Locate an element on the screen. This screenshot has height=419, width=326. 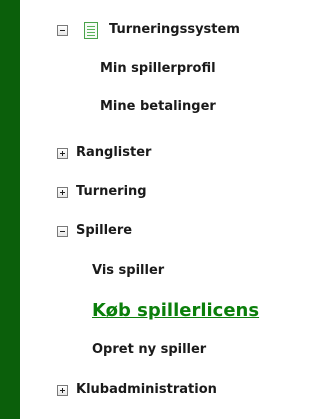
active-link-label: Køb spillerlicens is located at coordinates (175, 311).